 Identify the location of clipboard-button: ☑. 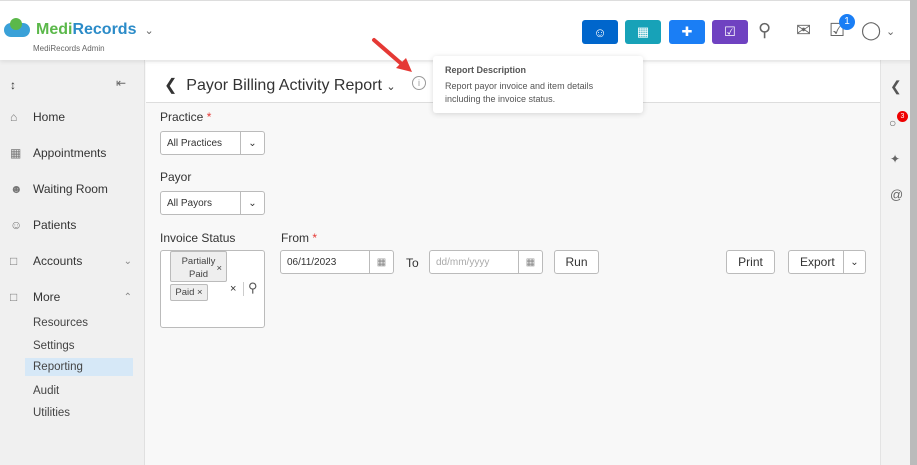
(730, 32).